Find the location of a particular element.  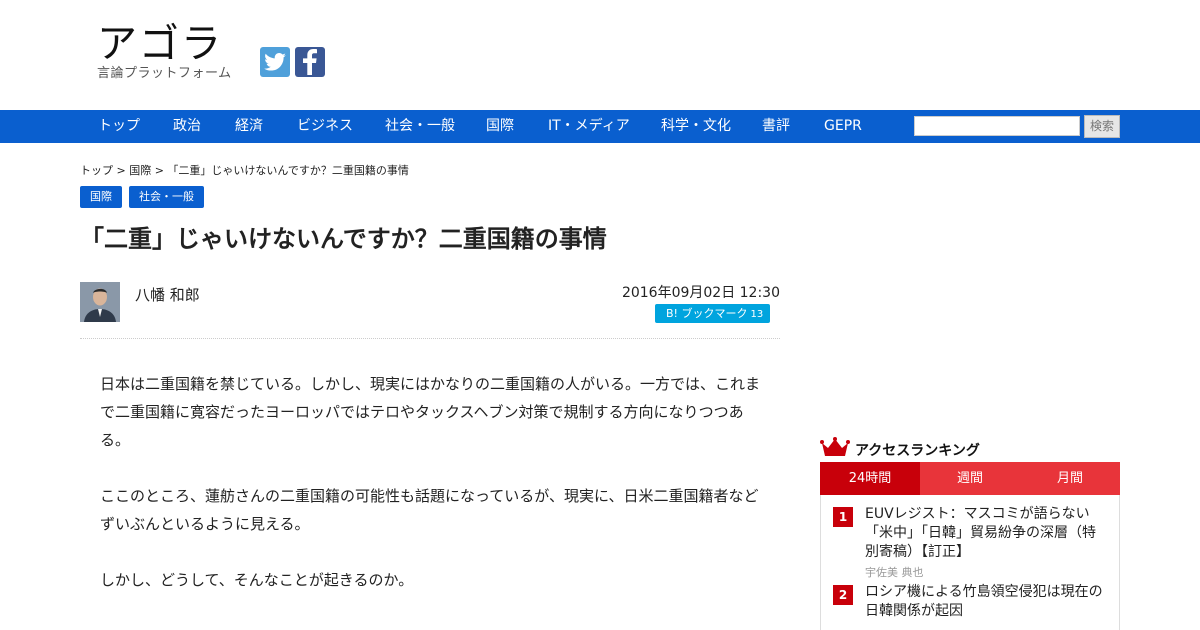

ranking-entry: ロシア機による竹島領空侵犯は現在の日韓関係が起因 is located at coordinates (985, 602).